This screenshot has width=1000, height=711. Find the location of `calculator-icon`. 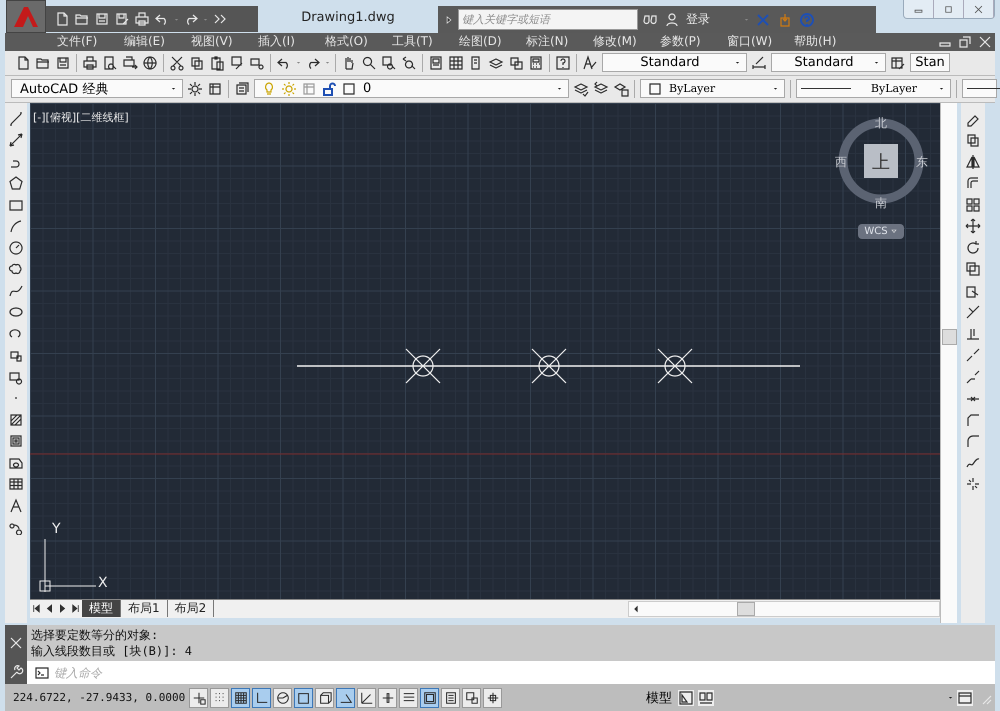

calculator-icon is located at coordinates (536, 62).